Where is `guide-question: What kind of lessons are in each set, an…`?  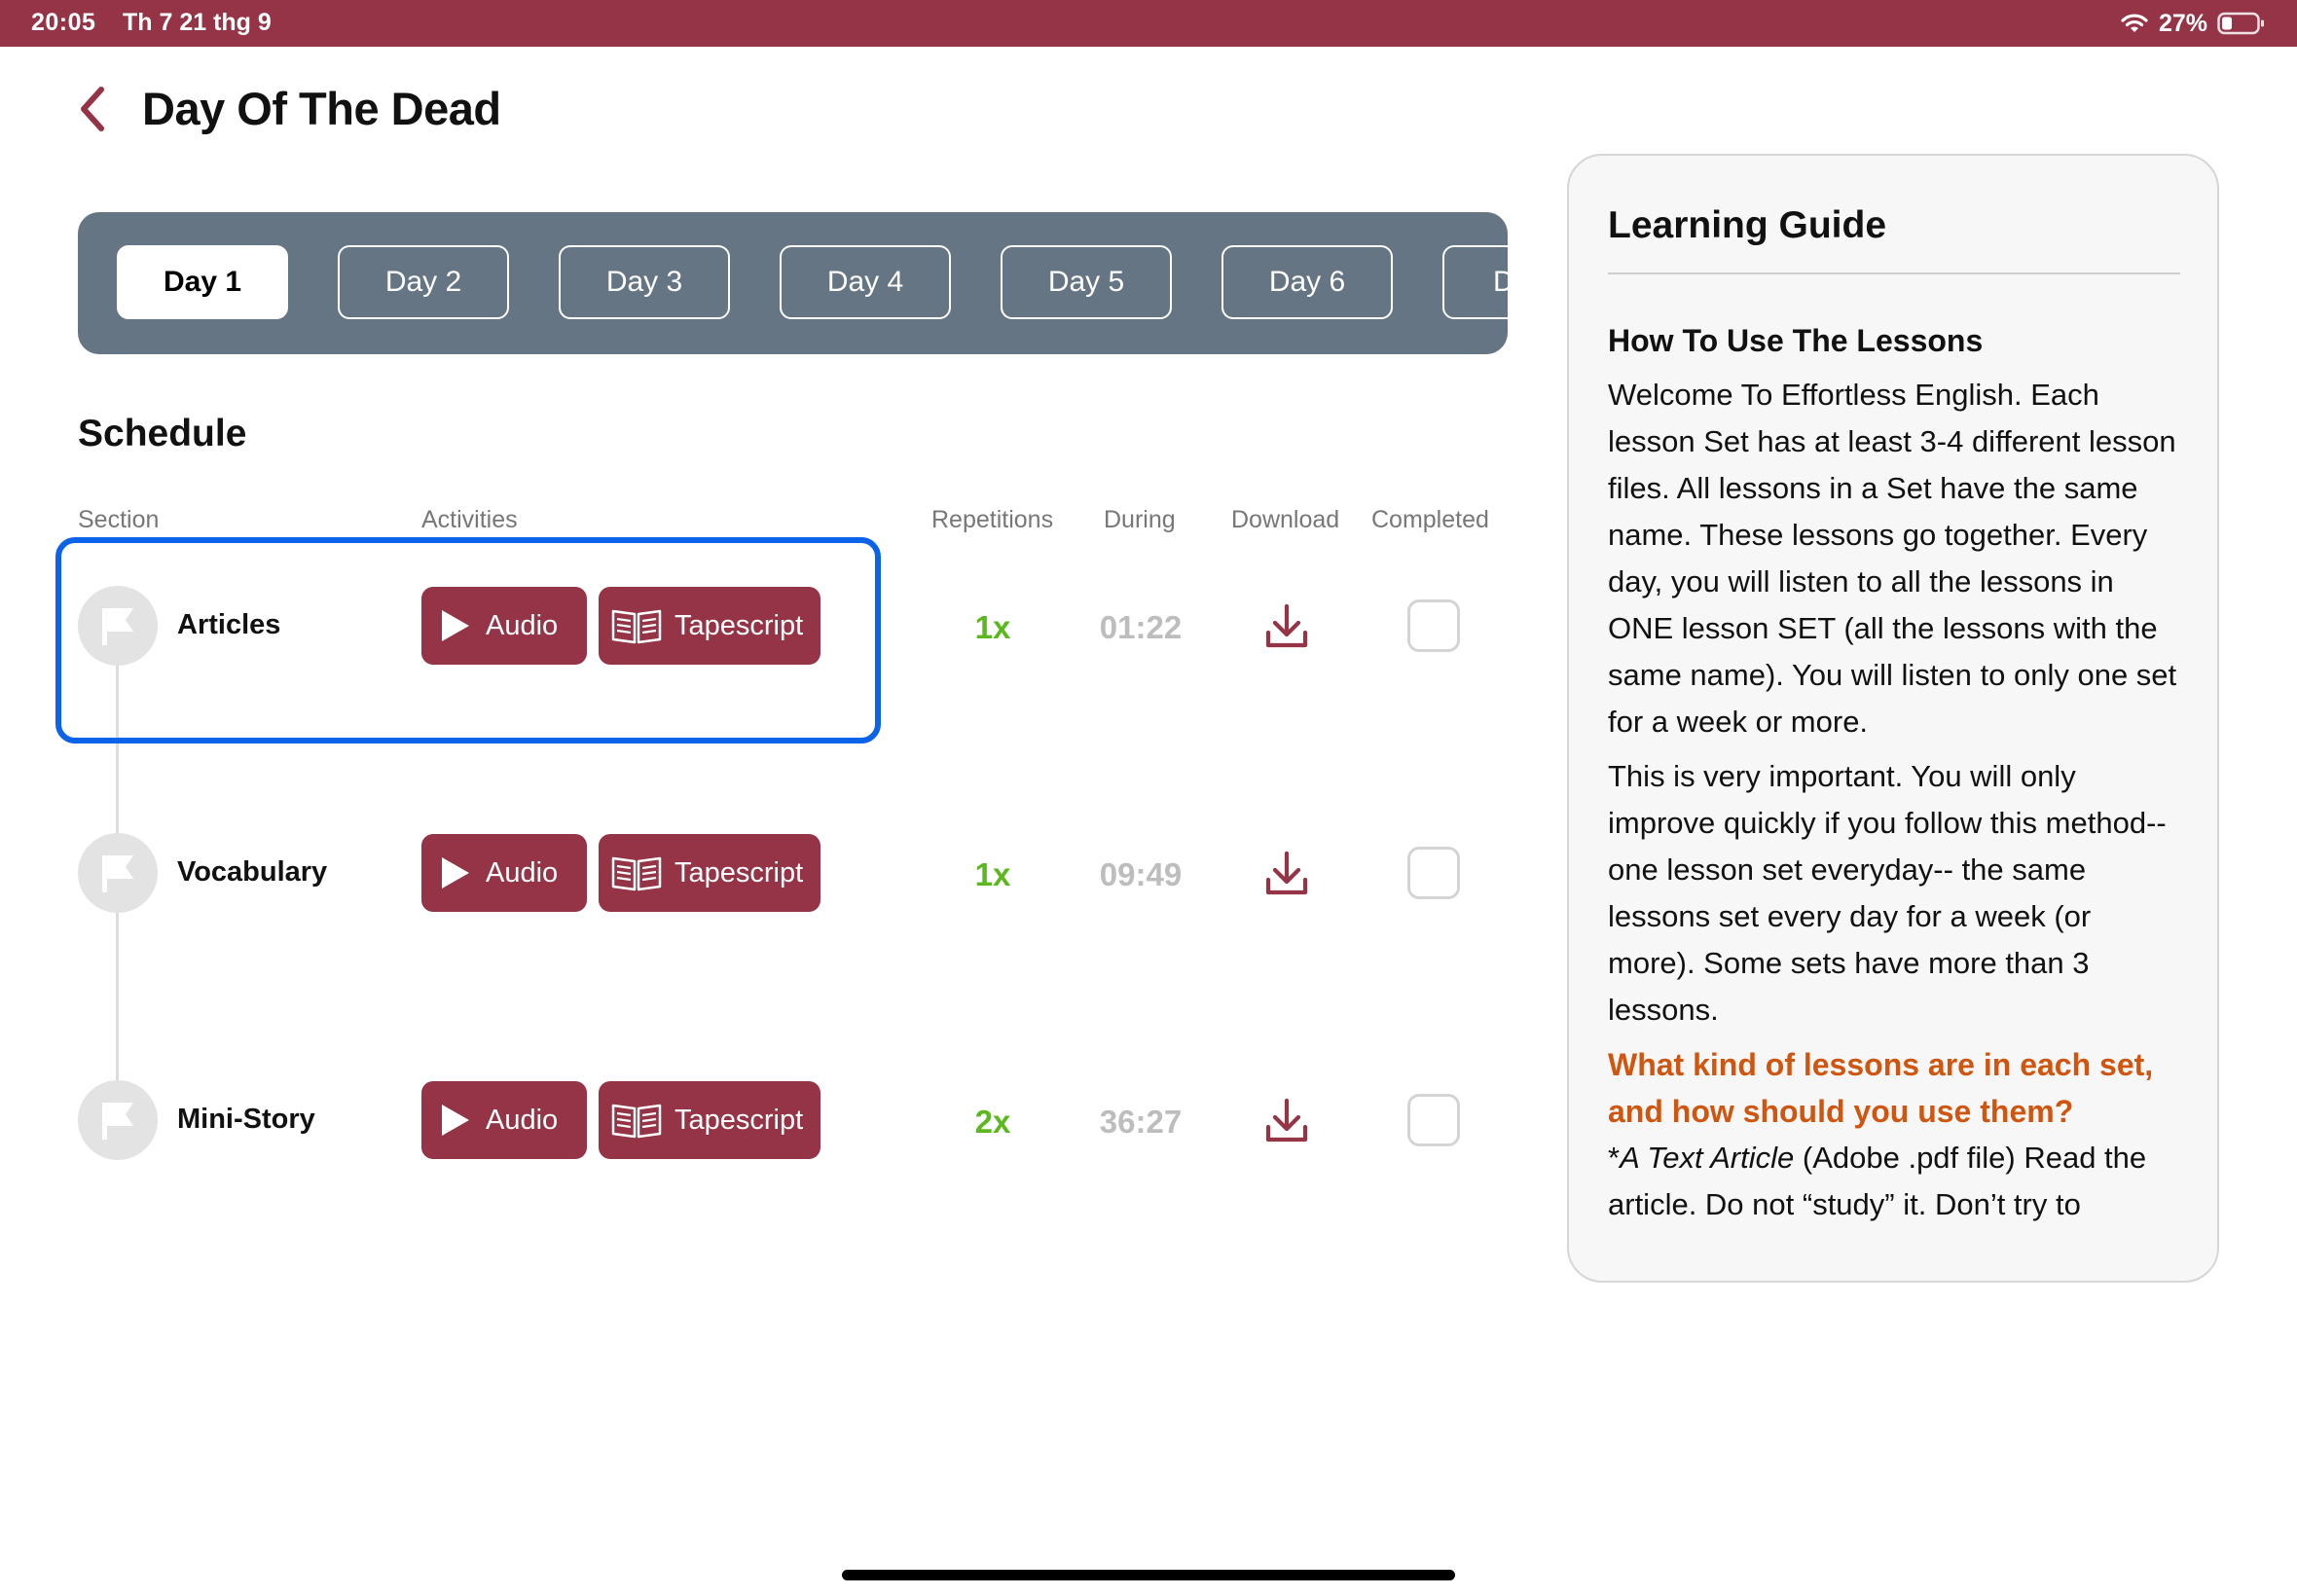 guide-question: What kind of lessons are in each set, an… is located at coordinates (1881, 1088).